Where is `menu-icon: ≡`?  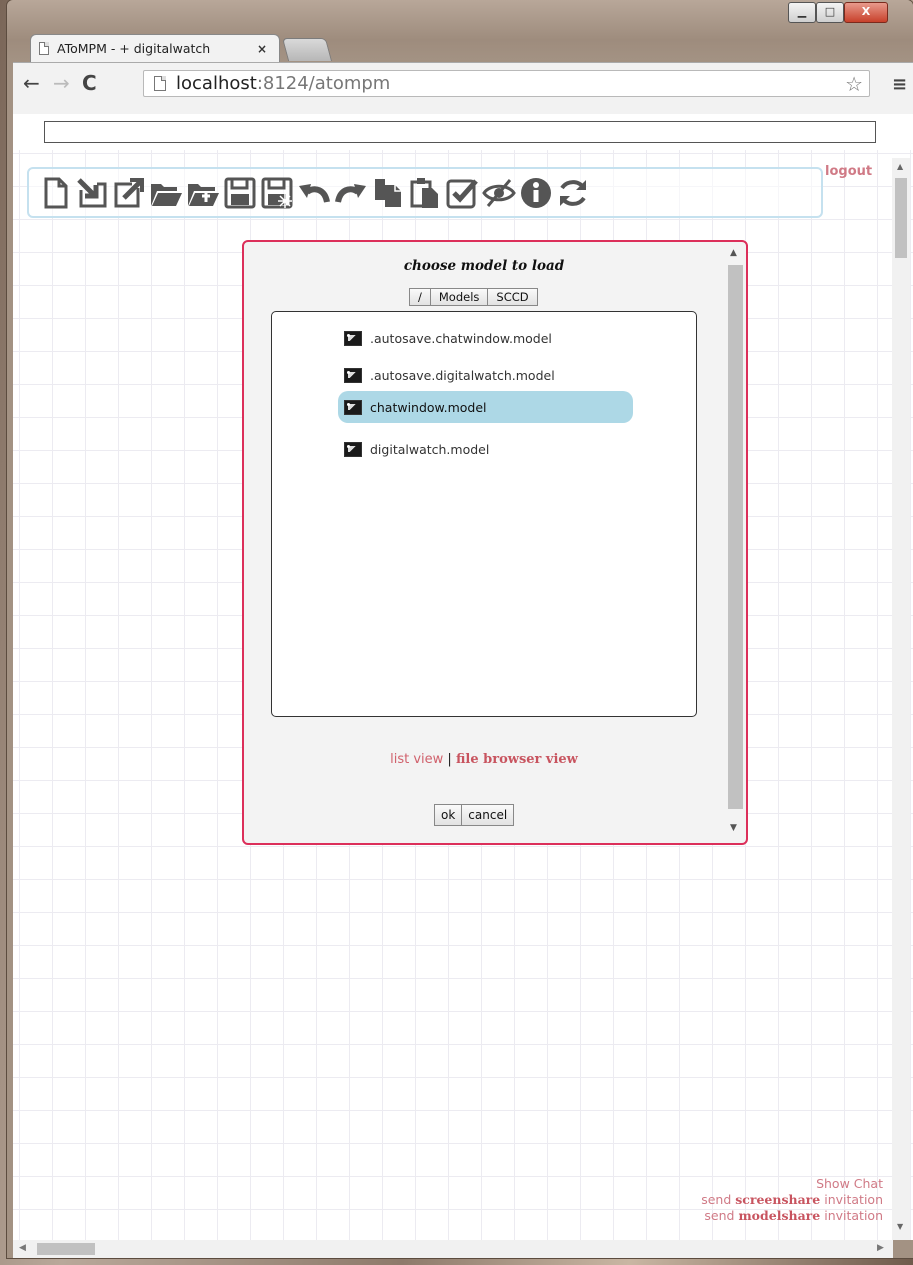 menu-icon: ≡ is located at coordinates (899, 84).